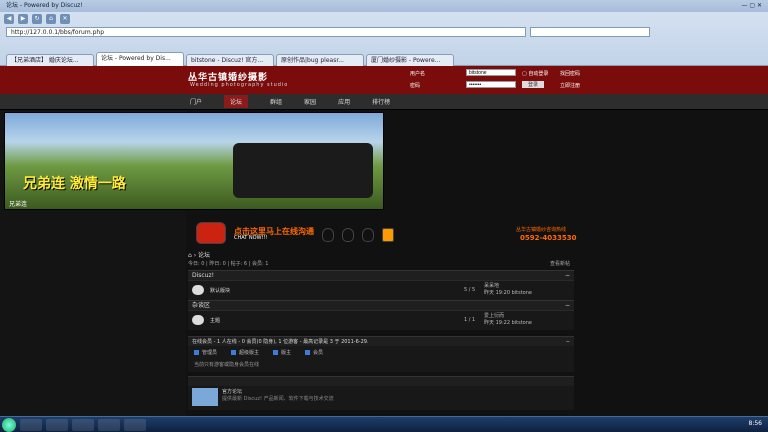 The image size is (768, 432). I want to click on link-desc: 提供最新 Discuz! 产品新闻、软件下载与技术交流, so click(278, 399).